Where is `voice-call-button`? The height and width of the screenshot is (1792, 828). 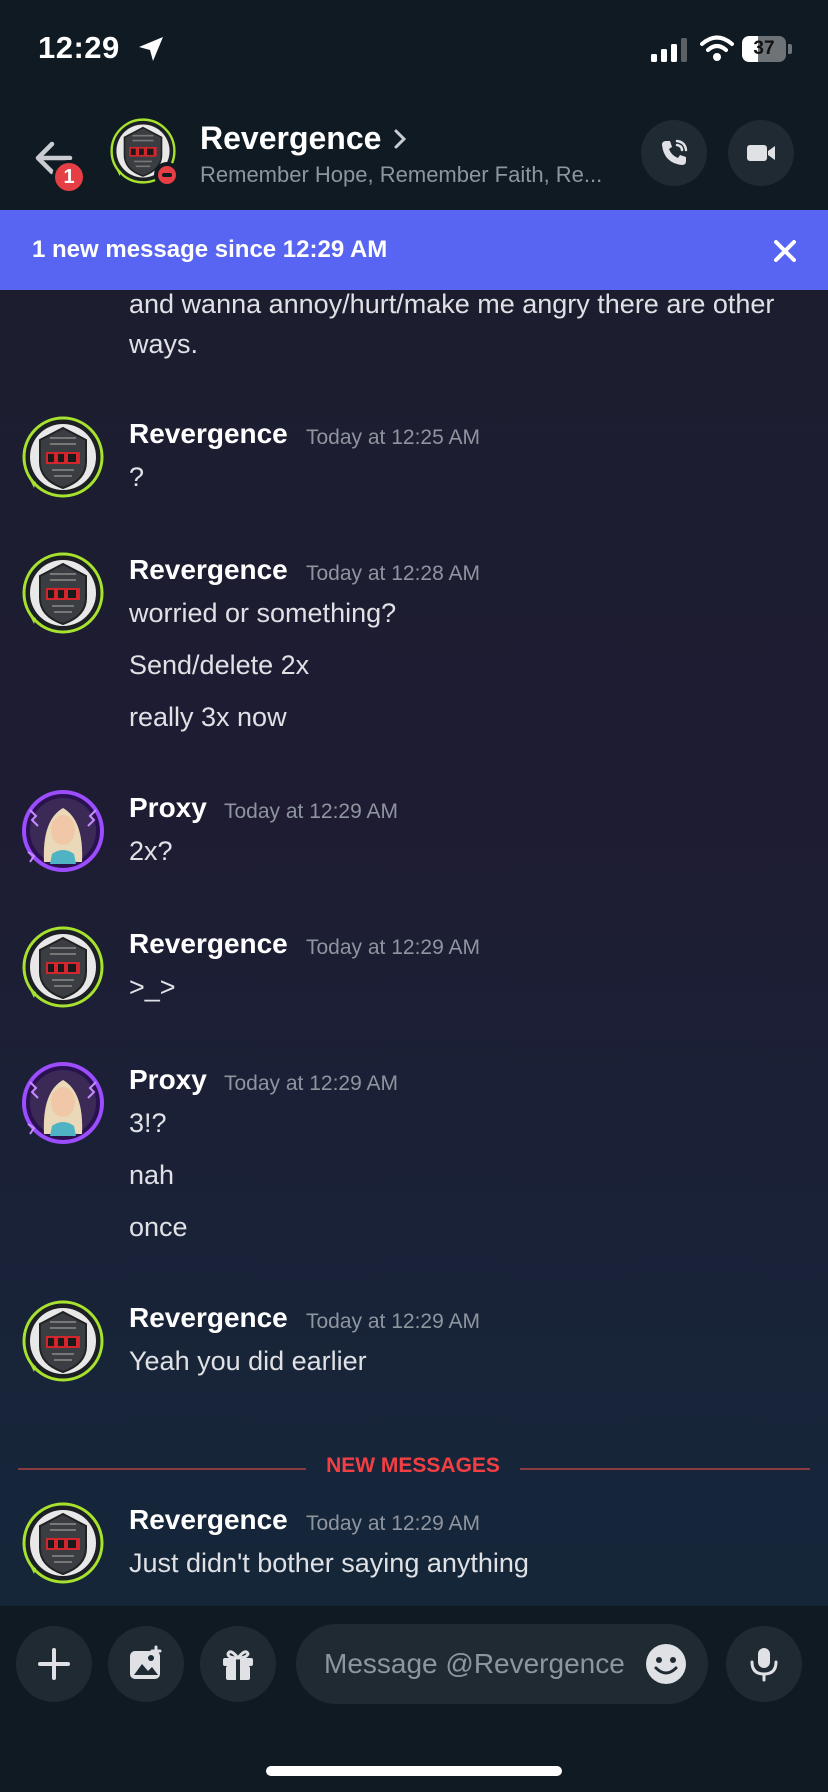
voice-call-button is located at coordinates (674, 153).